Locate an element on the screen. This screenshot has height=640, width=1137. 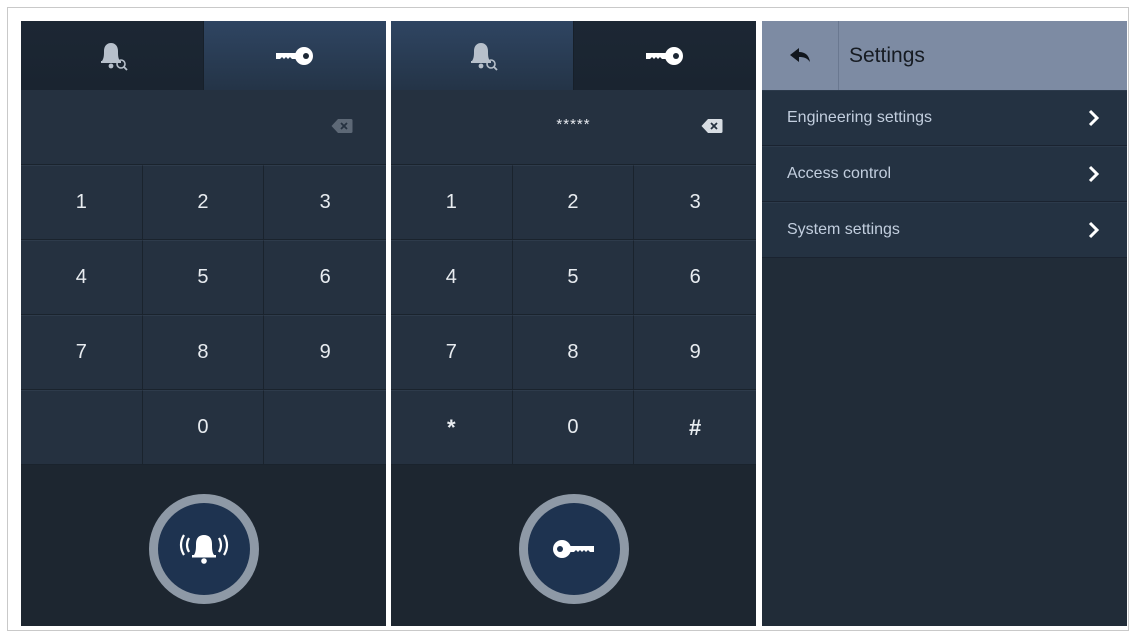
key-hash: # is located at coordinates (695, 427).